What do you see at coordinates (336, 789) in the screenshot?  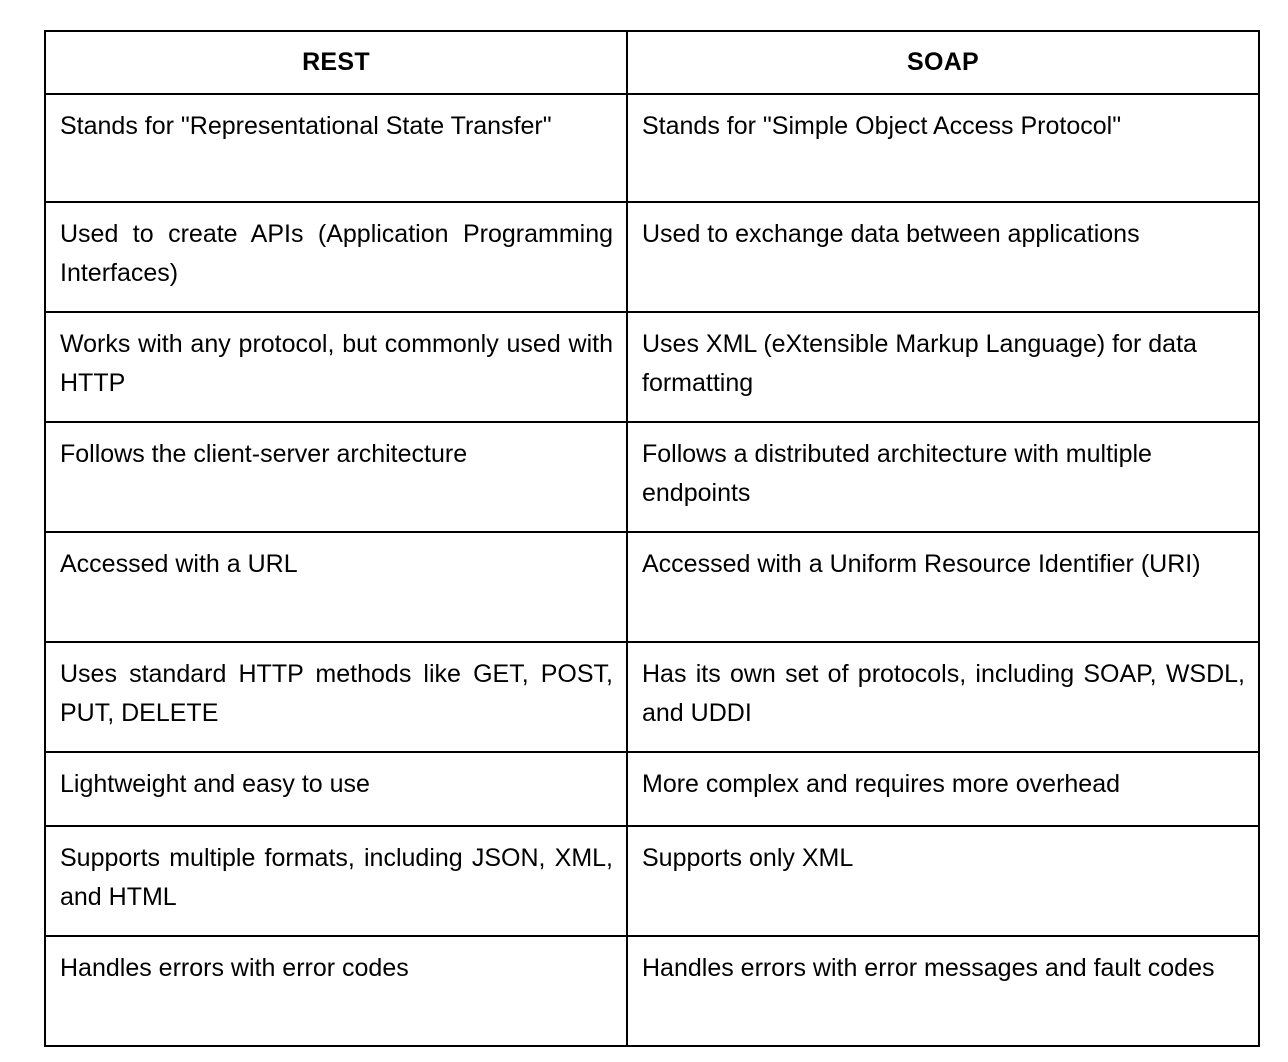 I see `cell-rest-complexity: Lightweight and easy to use` at bounding box center [336, 789].